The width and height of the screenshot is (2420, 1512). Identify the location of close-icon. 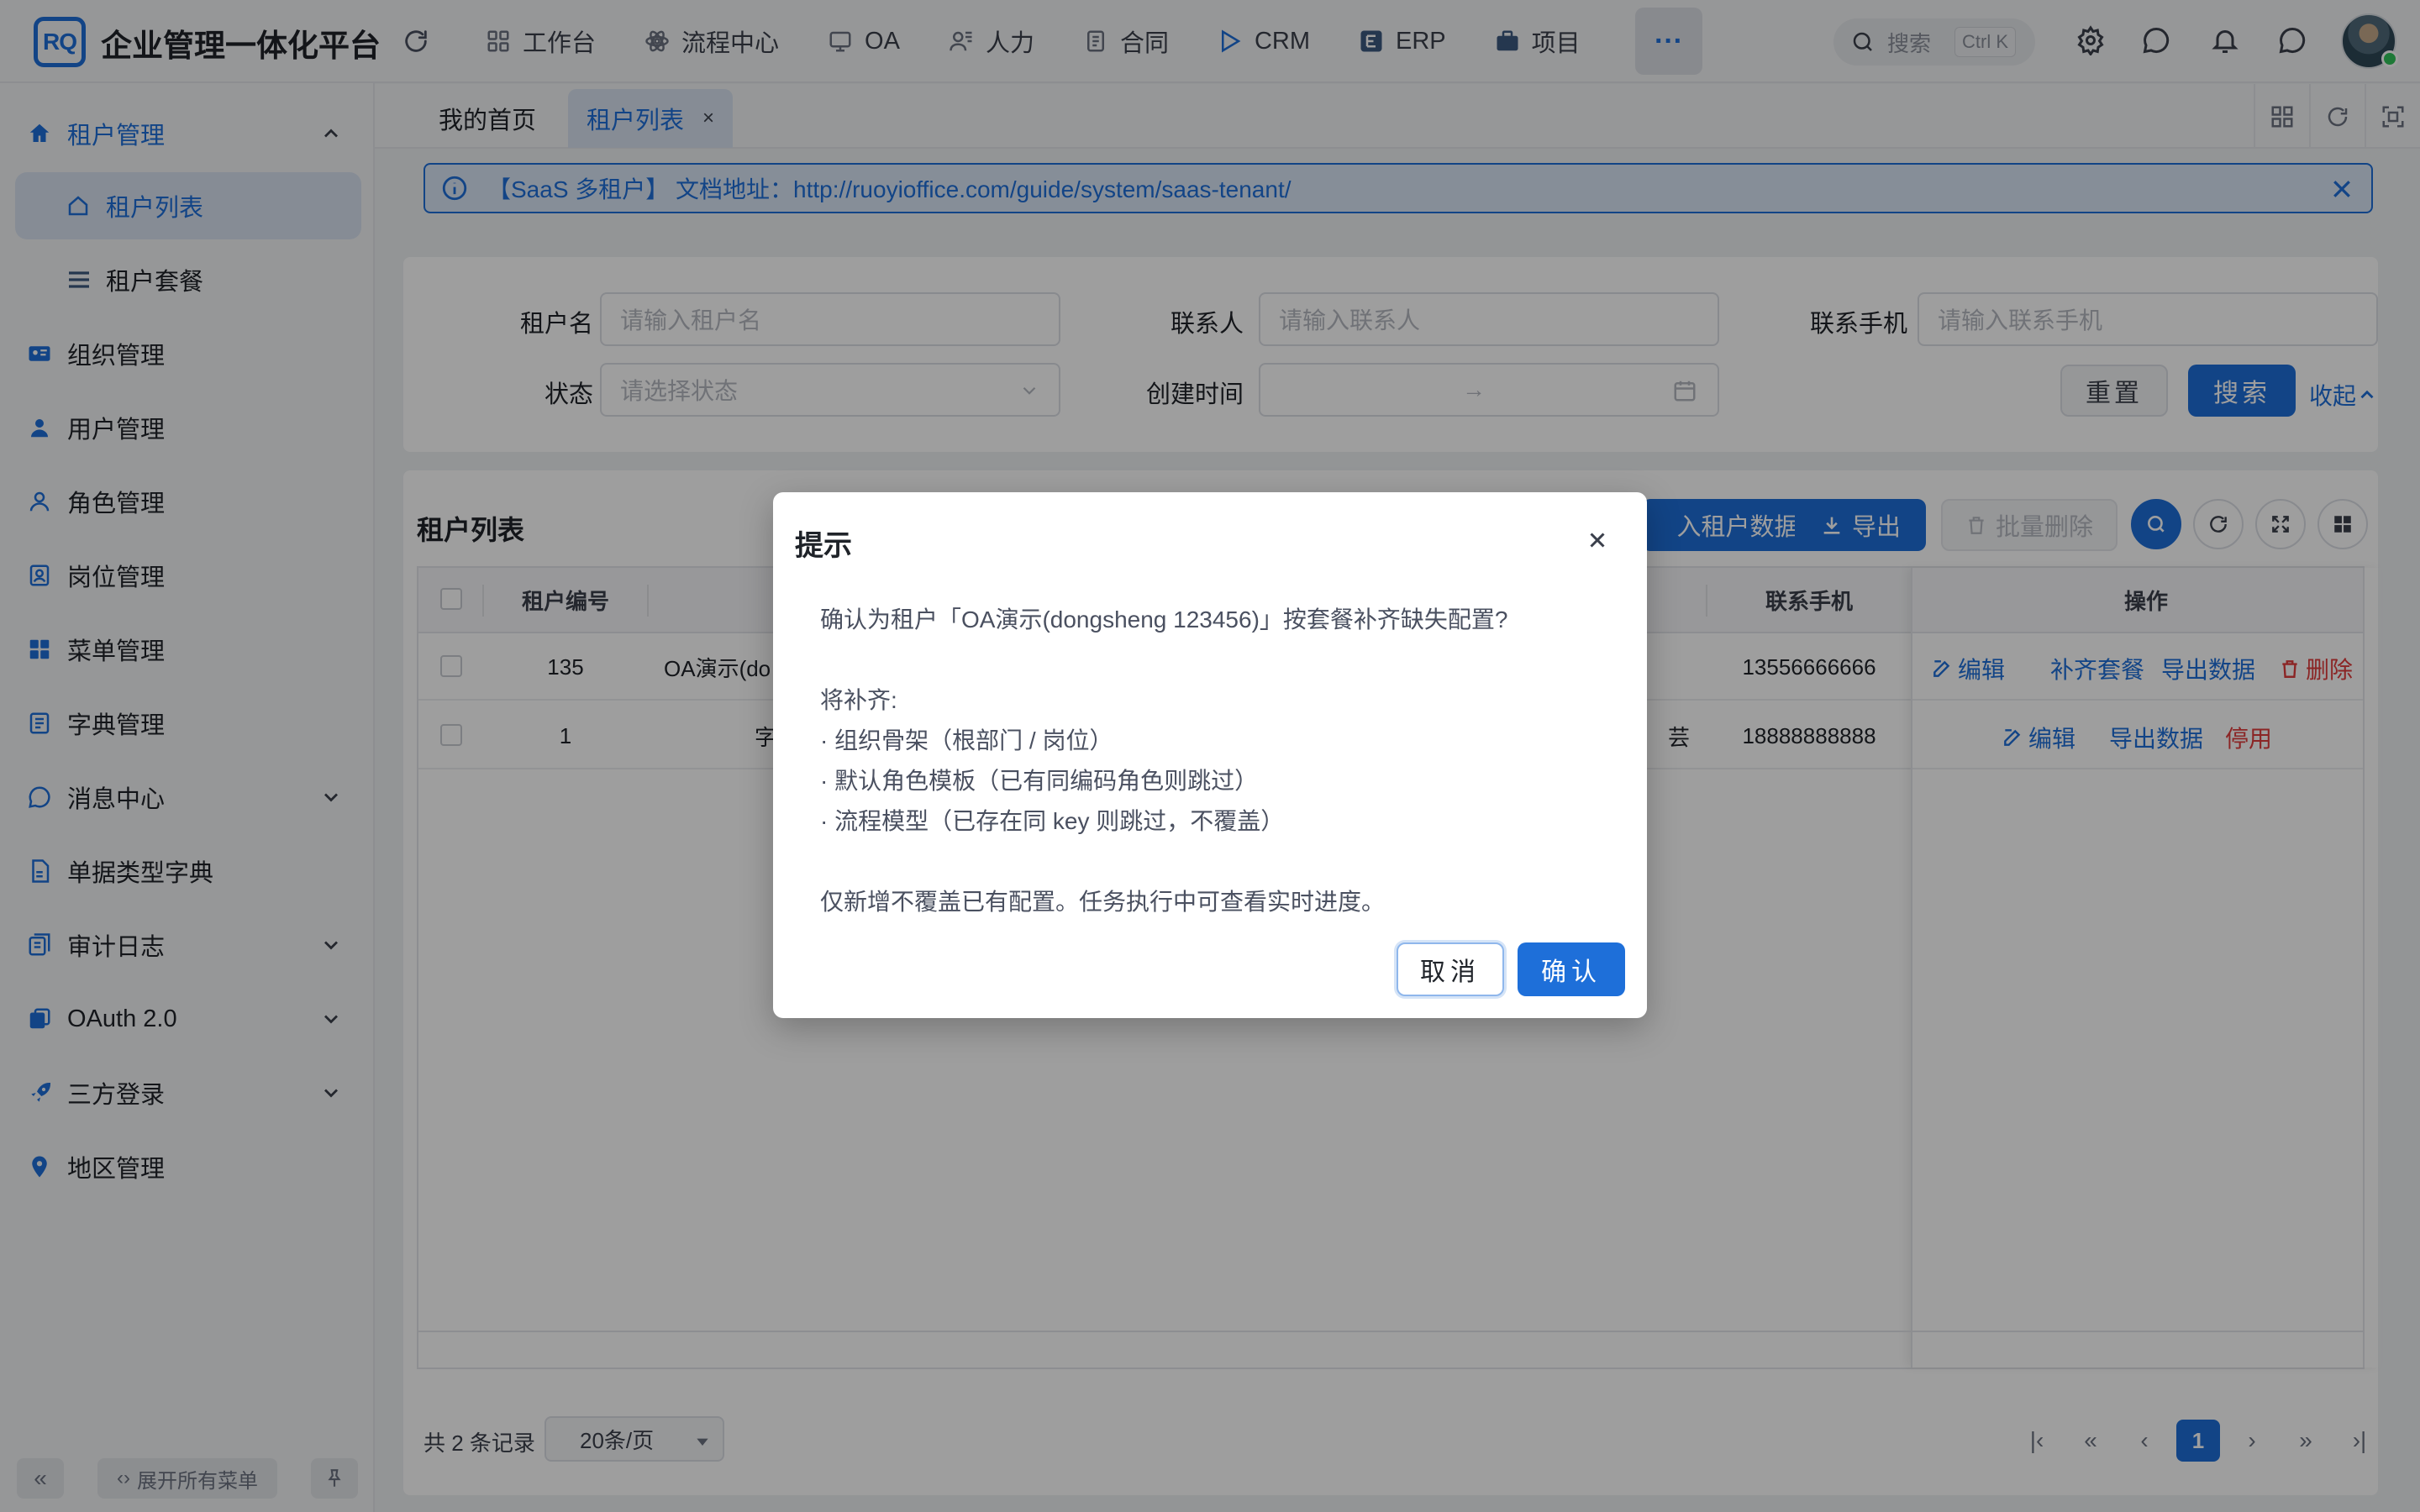
(1597, 540).